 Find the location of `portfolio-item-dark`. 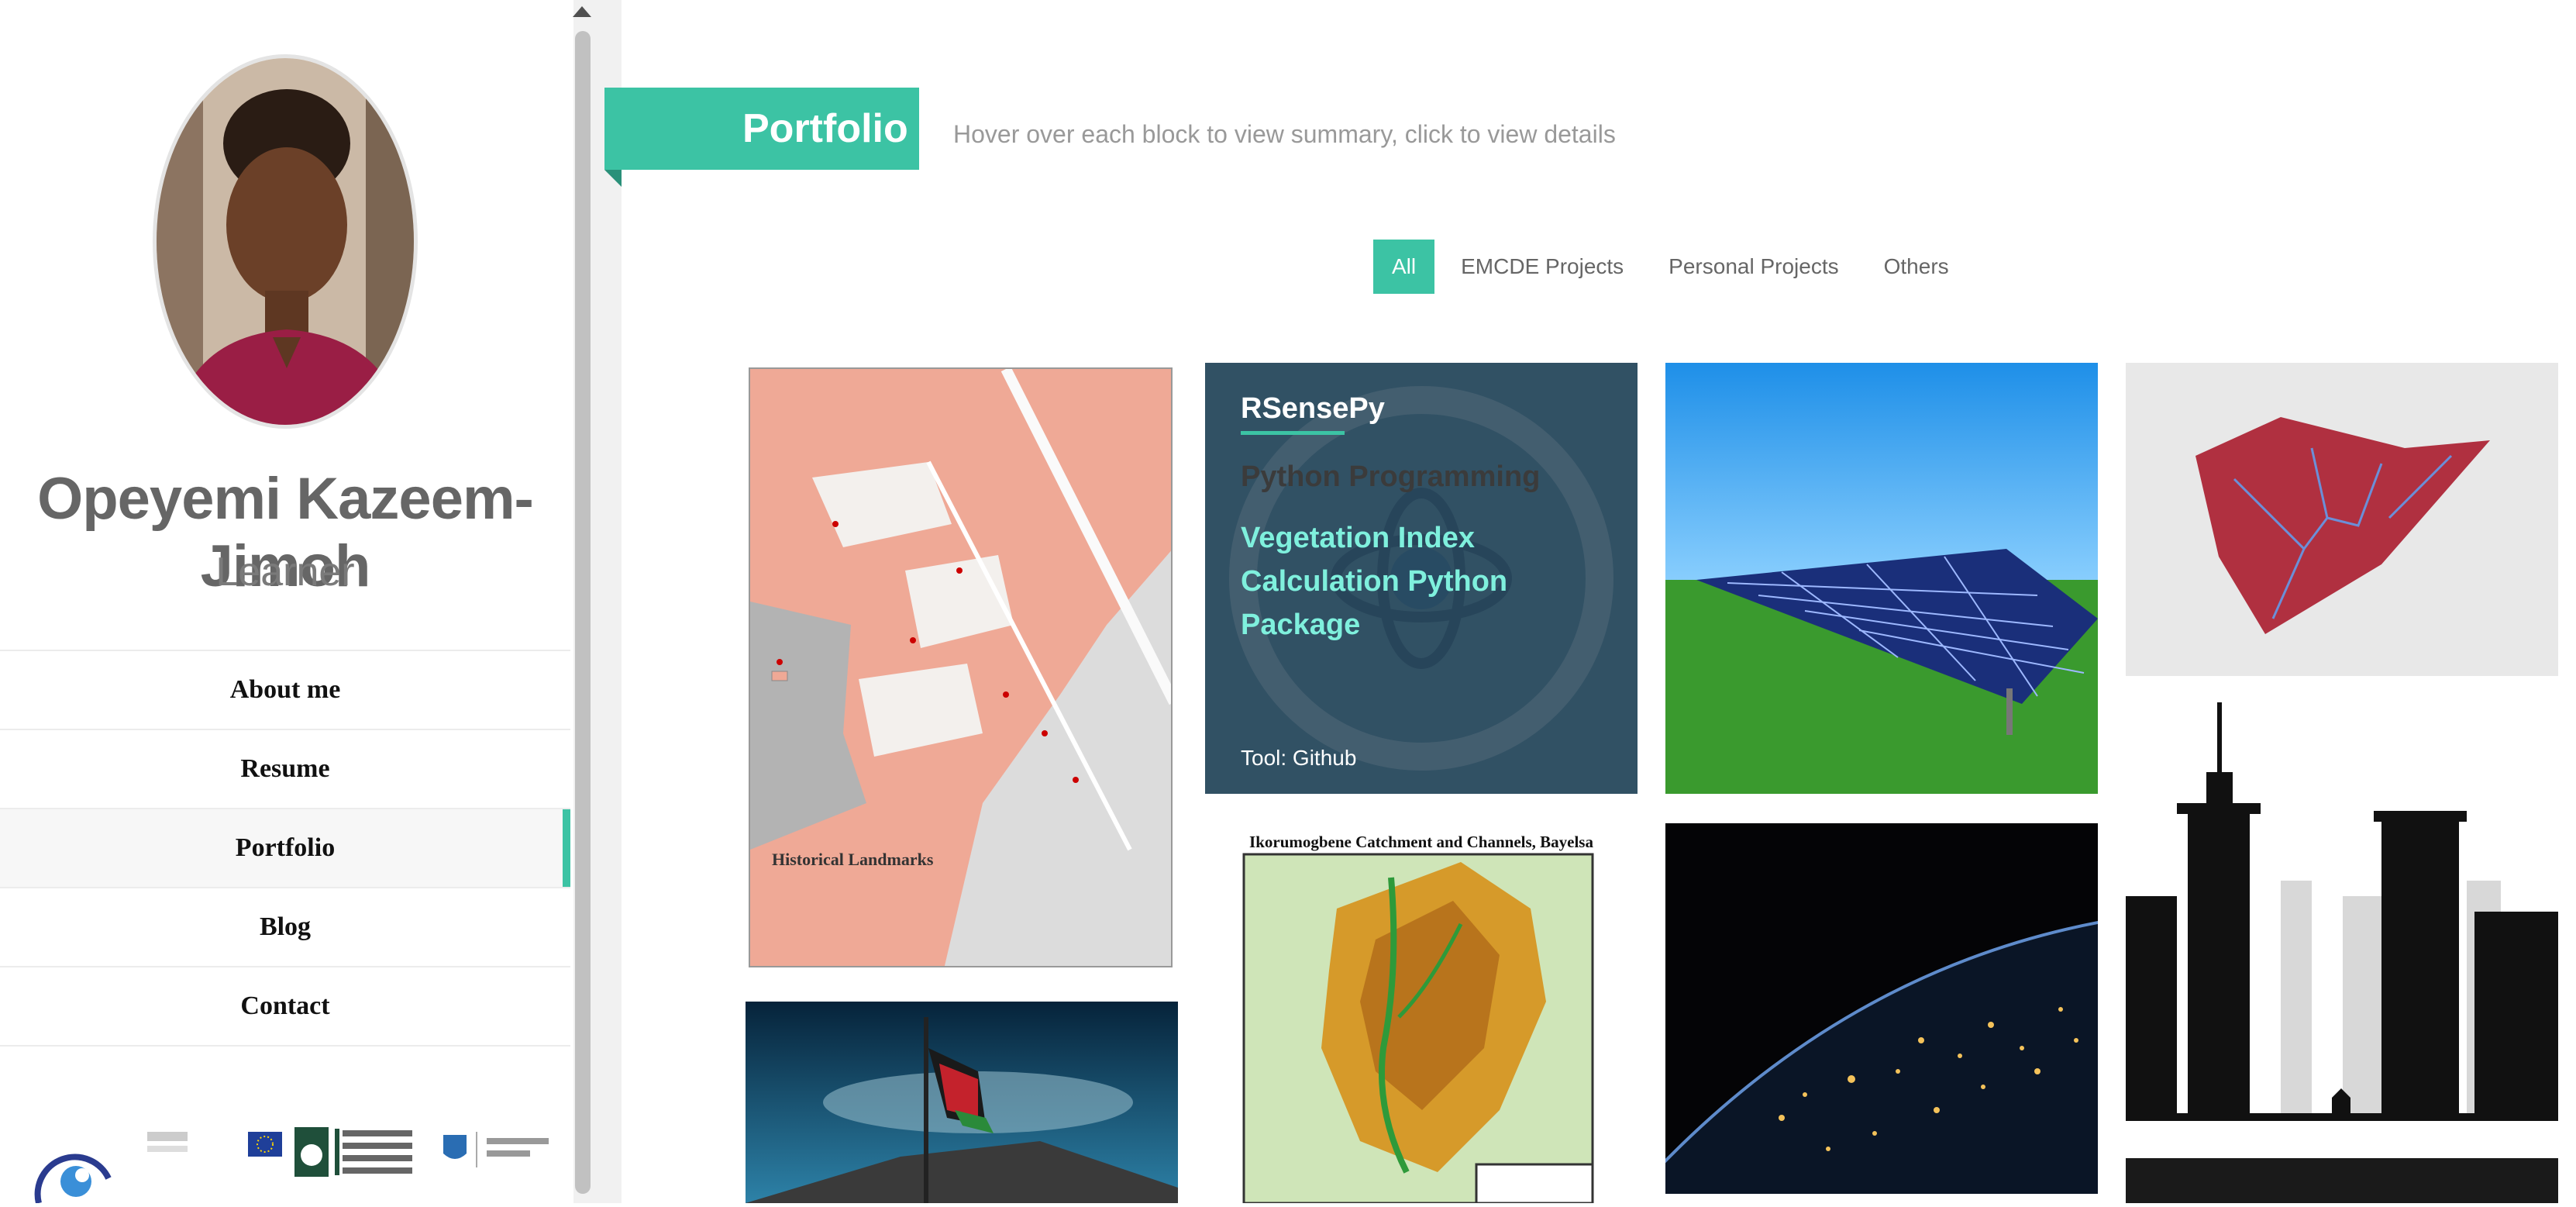

portfolio-item-dark is located at coordinates (2342, 1180).